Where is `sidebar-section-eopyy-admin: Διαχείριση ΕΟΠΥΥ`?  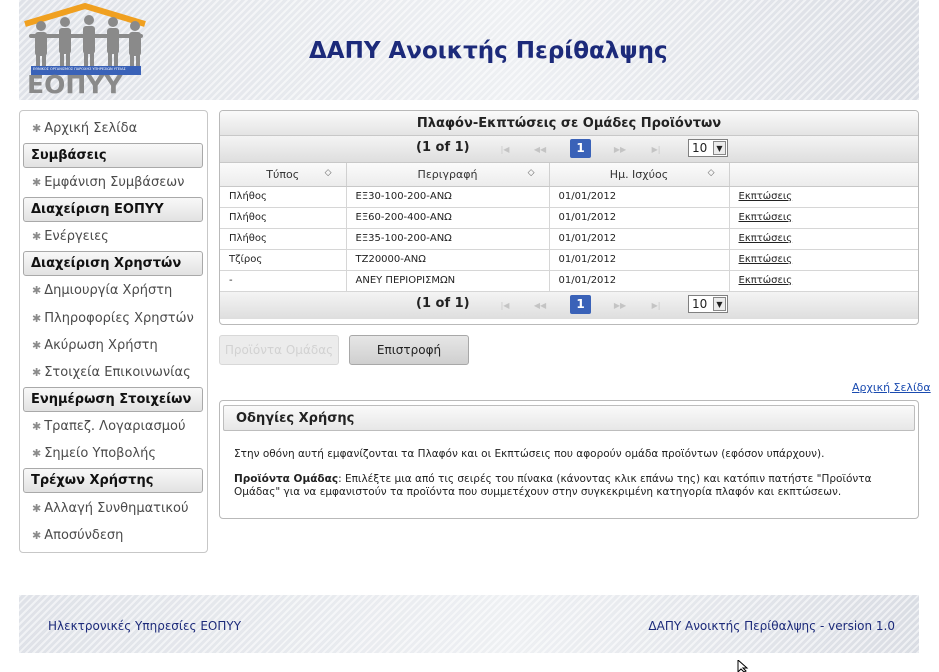
sidebar-section-eopyy-admin: Διαχείριση ΕΟΠΥΥ is located at coordinates (113, 209).